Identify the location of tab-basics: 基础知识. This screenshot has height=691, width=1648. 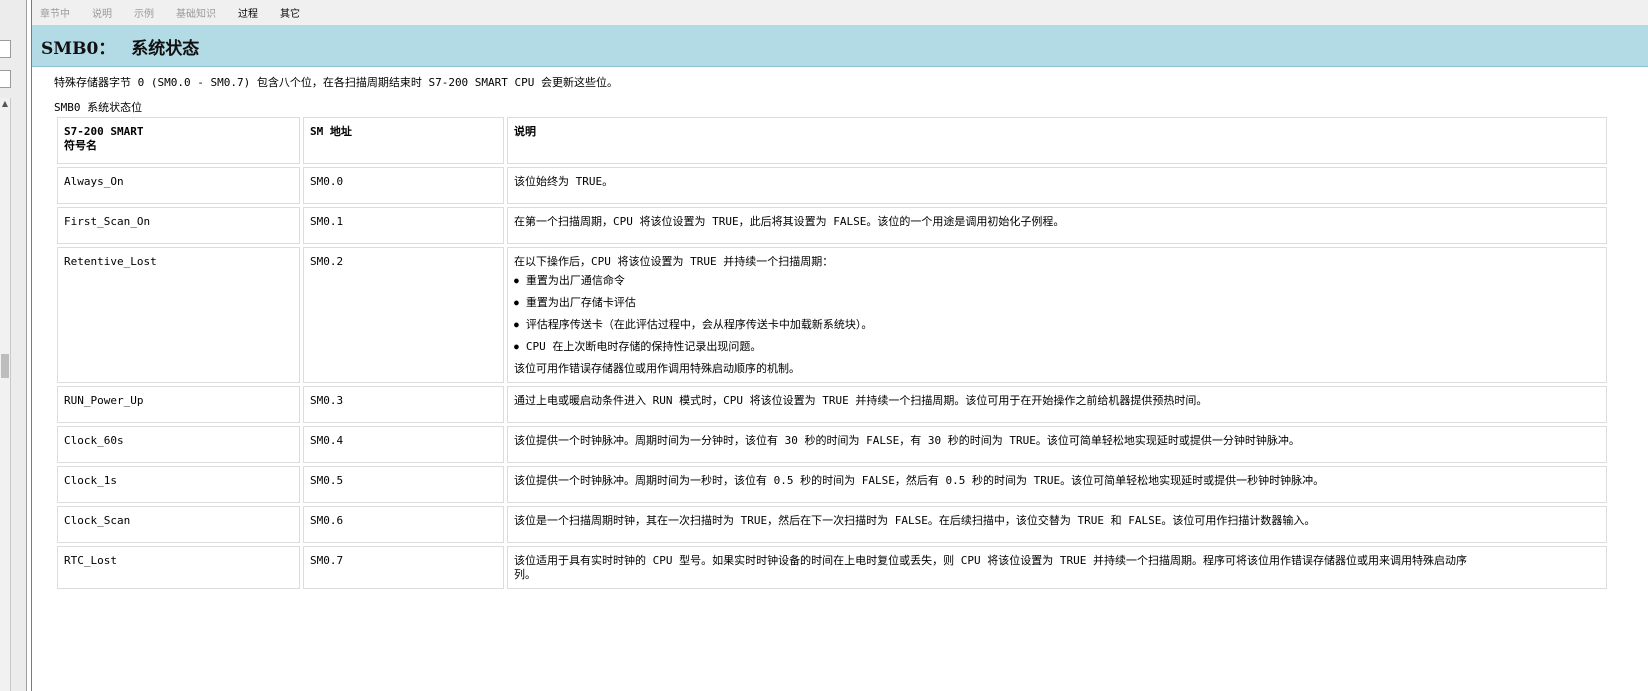
(196, 12).